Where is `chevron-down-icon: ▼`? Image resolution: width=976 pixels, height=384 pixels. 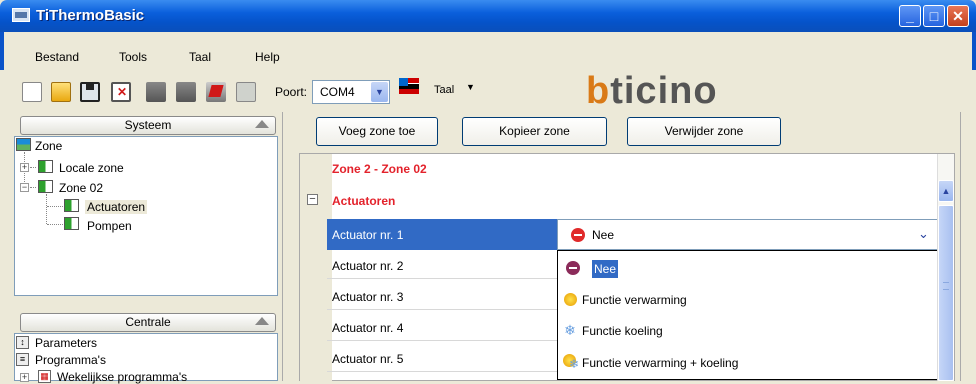
chevron-down-icon: ▼ is located at coordinates (379, 92).